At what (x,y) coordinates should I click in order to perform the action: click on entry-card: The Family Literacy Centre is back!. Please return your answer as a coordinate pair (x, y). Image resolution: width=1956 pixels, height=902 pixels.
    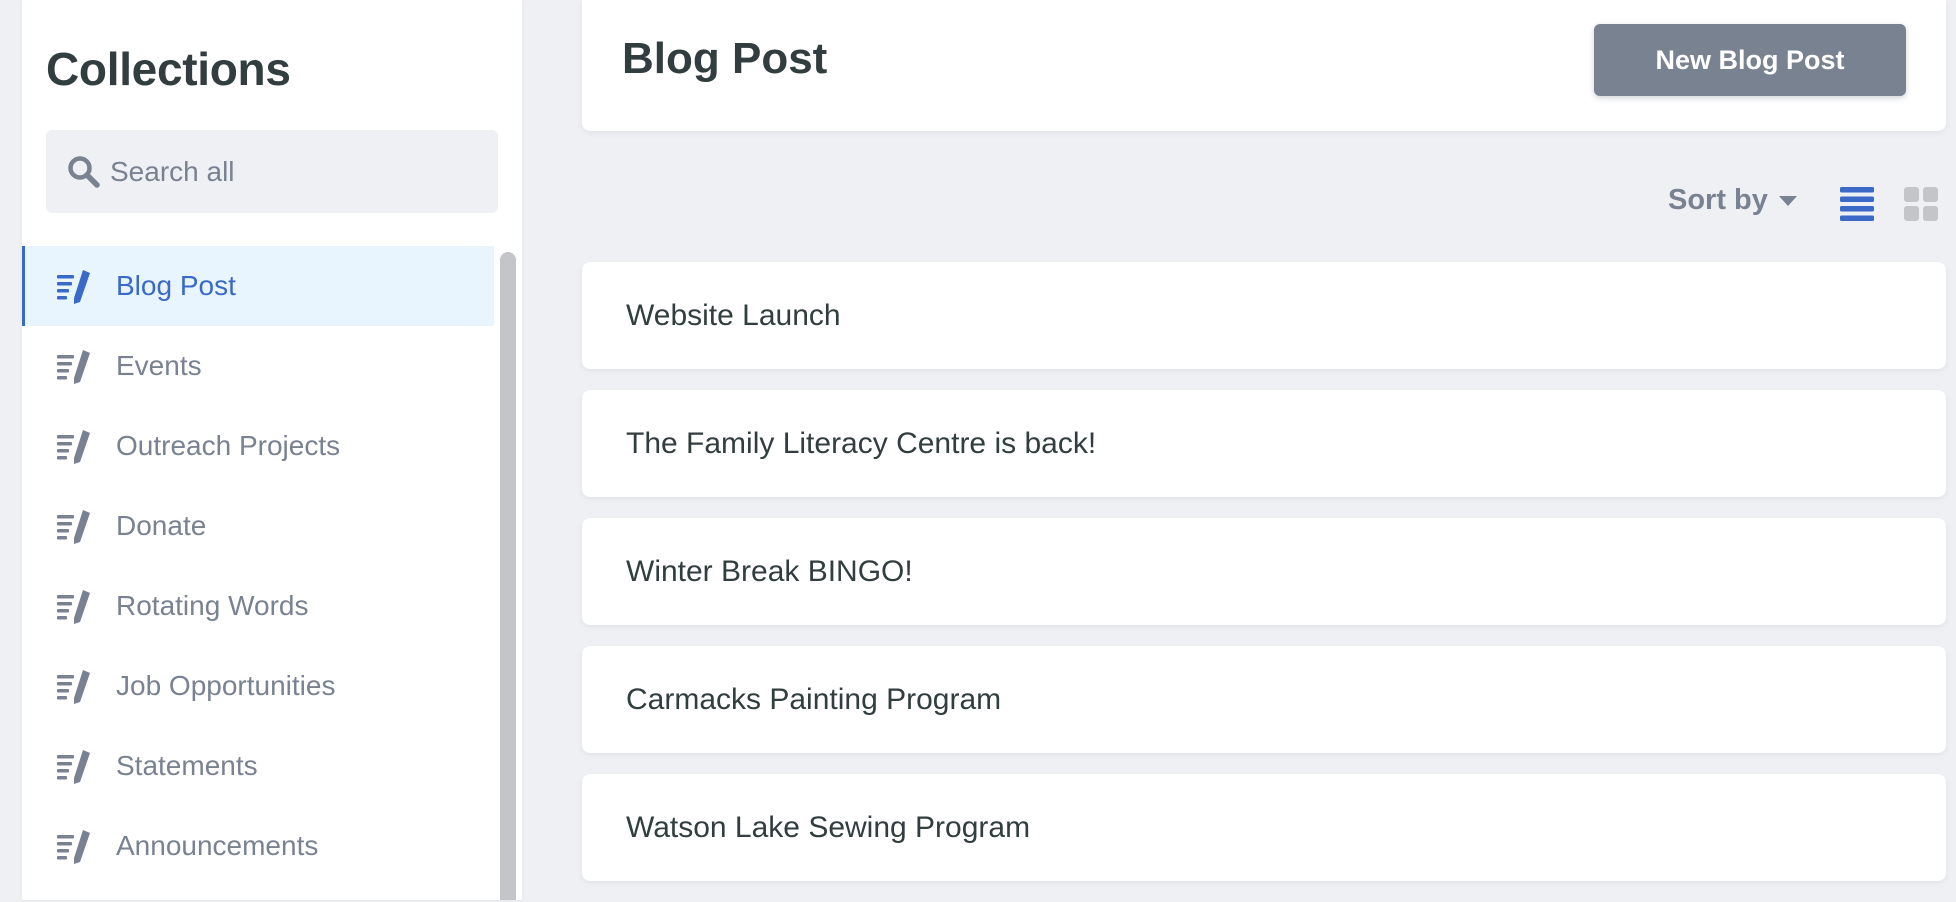
    Looking at the image, I should click on (1264, 443).